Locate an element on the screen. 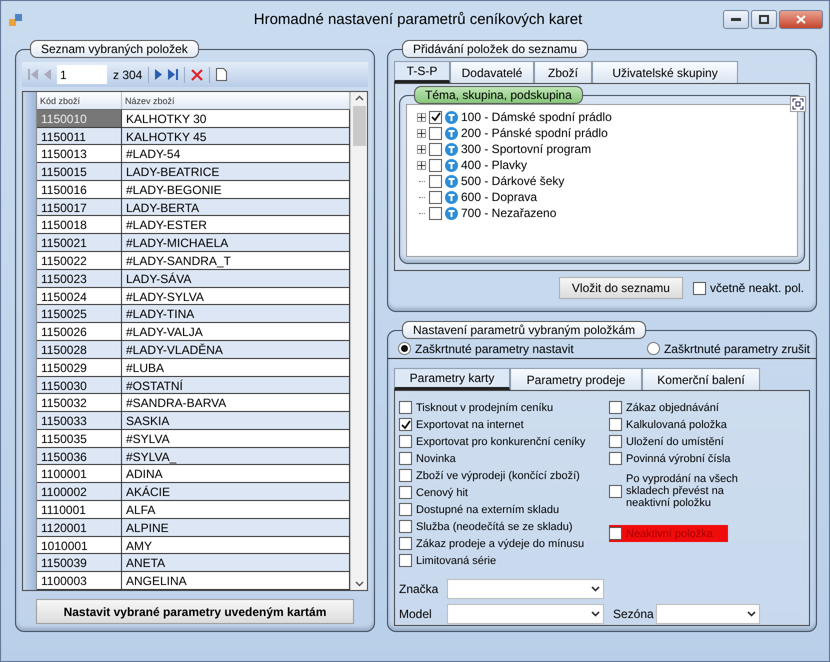  radio-label: Zaškrtnuté parametry zrušit is located at coordinates (737, 349).